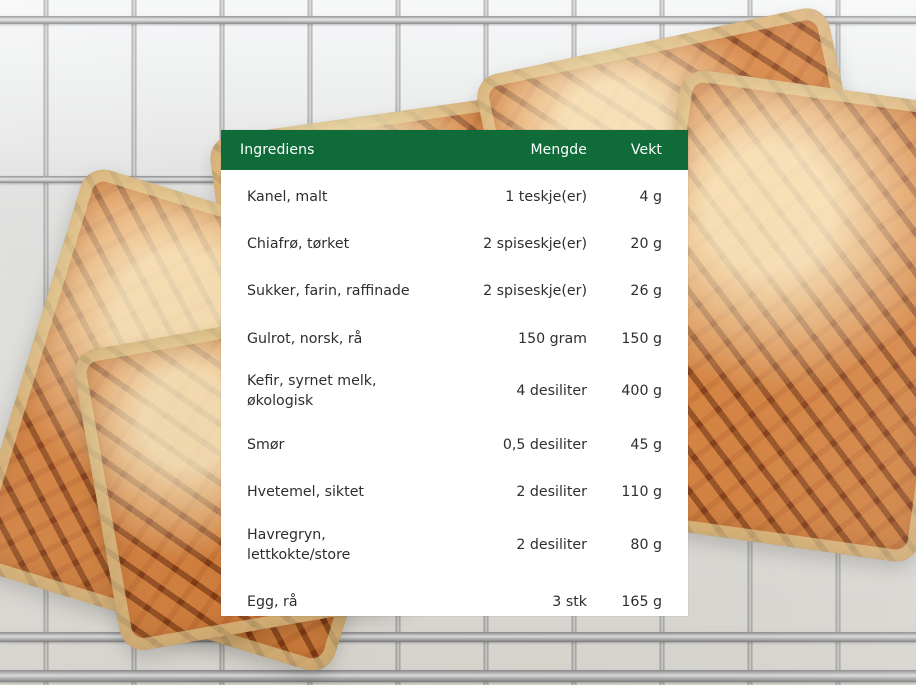 This screenshot has width=916, height=685. I want to click on table-row: Kanel, malt 1 teskje(er) 4 g, so click(454, 197).